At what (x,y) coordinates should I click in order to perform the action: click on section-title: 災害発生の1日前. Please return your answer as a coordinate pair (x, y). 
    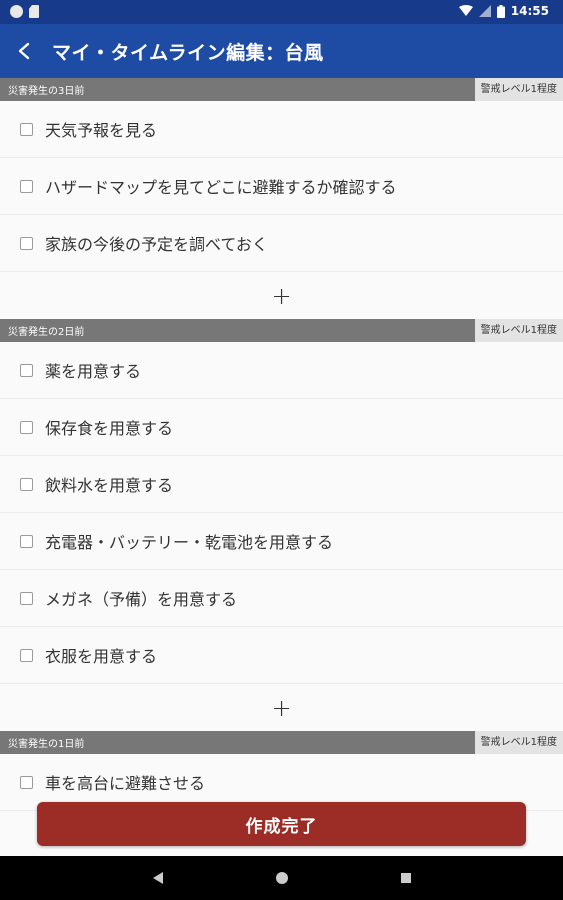
    Looking at the image, I should click on (46, 744).